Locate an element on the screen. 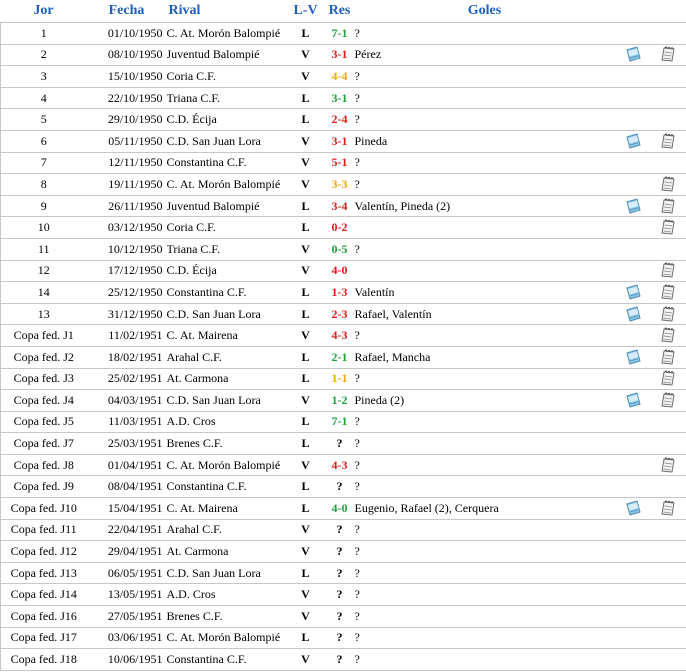  cell-goles: Valentín is located at coordinates (484, 292).